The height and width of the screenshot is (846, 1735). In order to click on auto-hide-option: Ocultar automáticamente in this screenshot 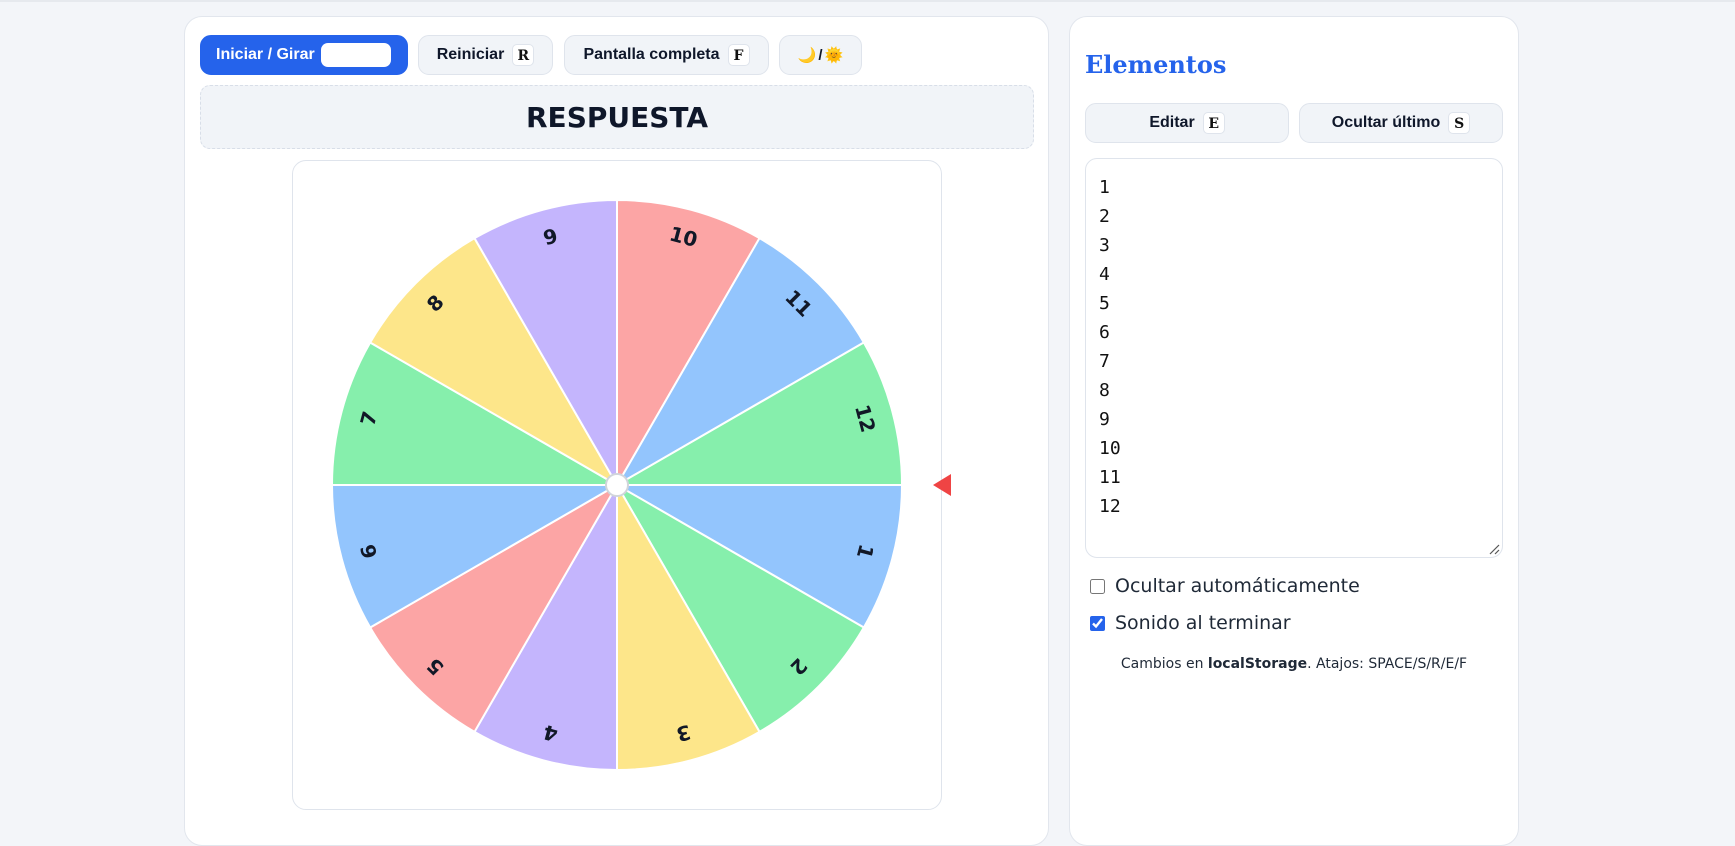, I will do `click(1225, 586)`.